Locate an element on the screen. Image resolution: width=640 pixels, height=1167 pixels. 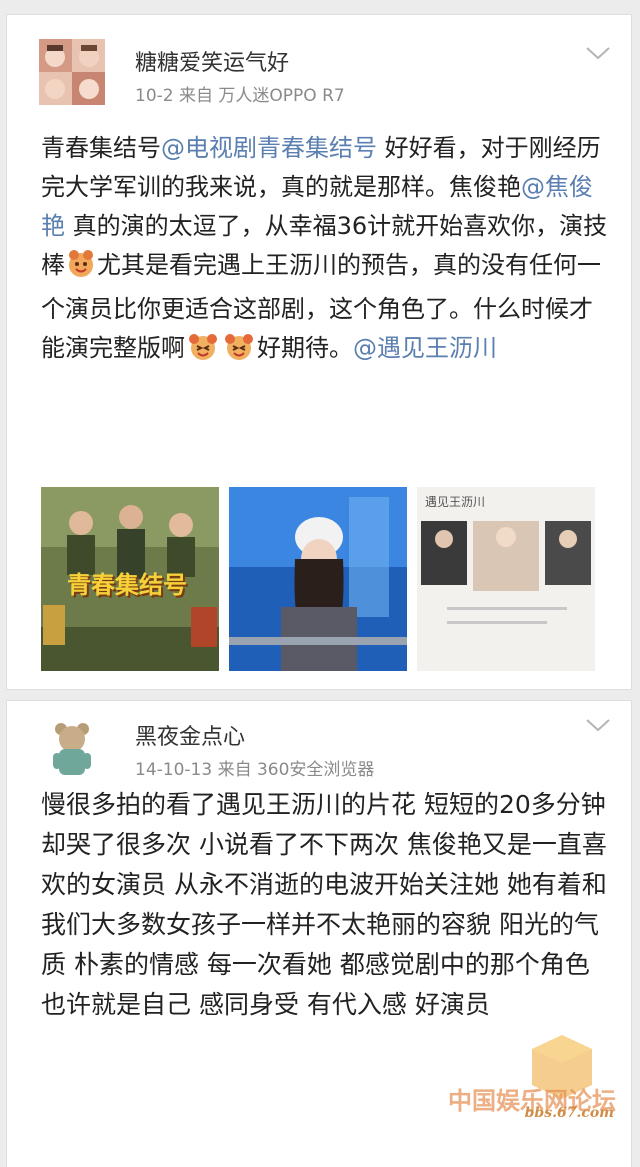
watermark-logo: 中国娱乐网论坛 bbs.67.com is located at coordinates (532, 1077).